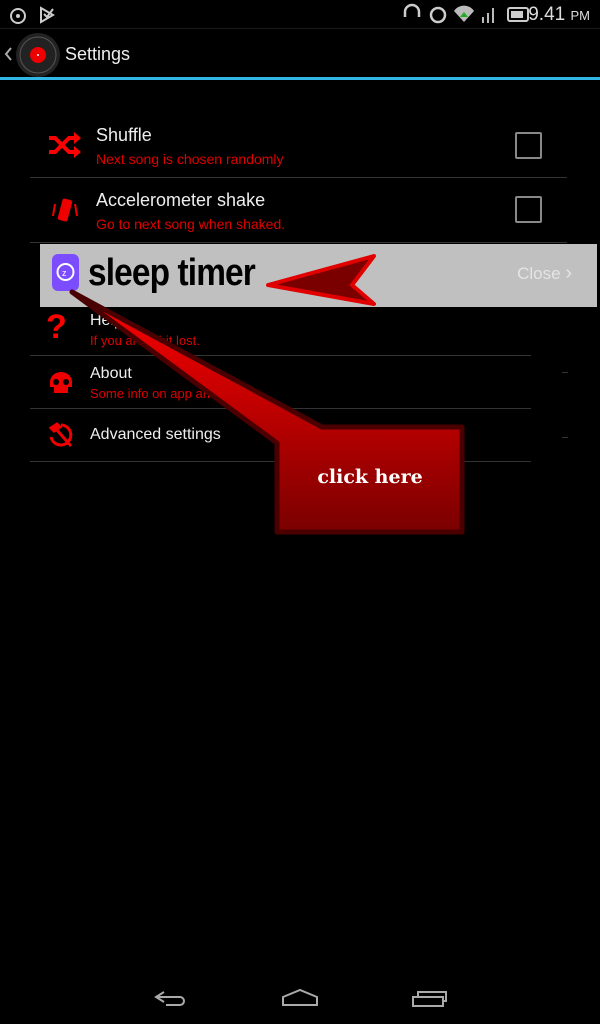 This screenshot has width=600, height=1024. I want to click on callout-label: click here, so click(370, 477).